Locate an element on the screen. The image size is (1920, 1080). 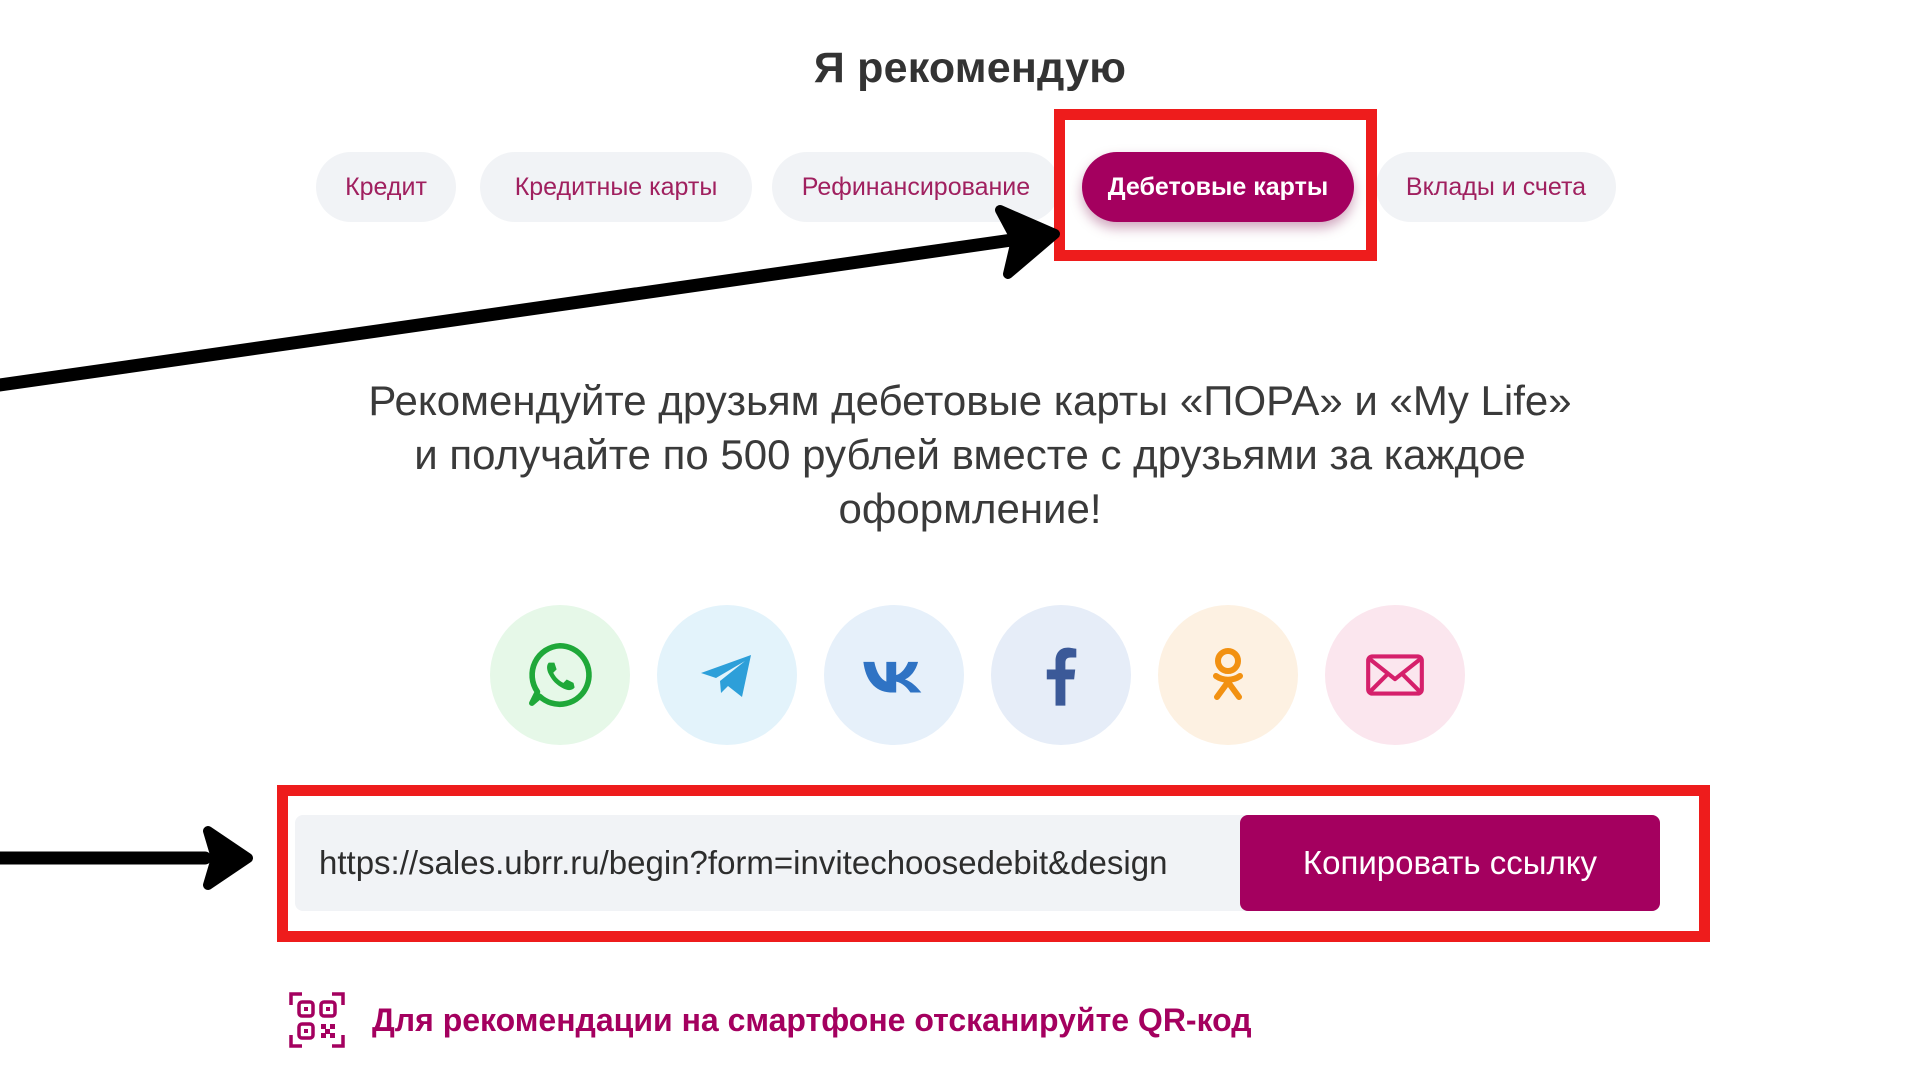
facebook-share-button is located at coordinates (1061, 675).